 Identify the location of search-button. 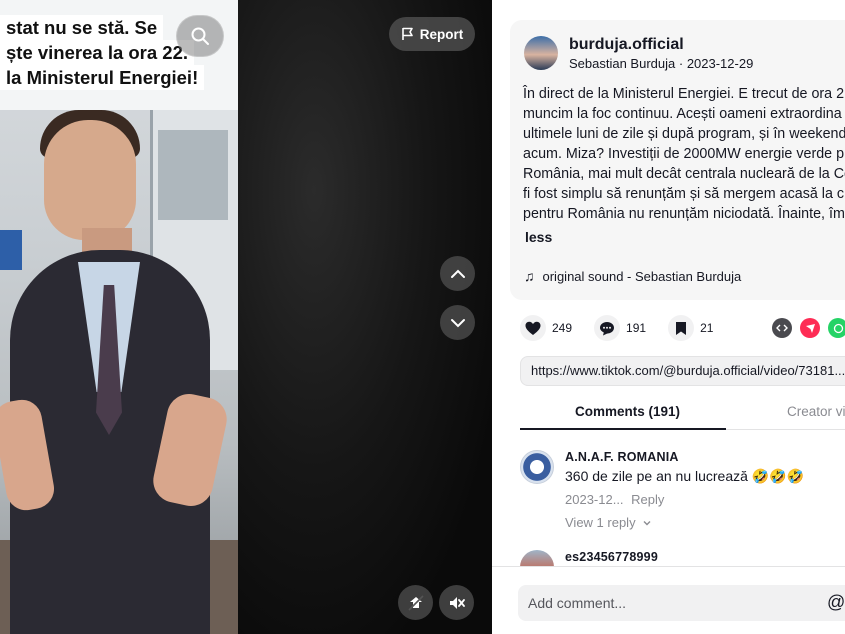
(200, 36).